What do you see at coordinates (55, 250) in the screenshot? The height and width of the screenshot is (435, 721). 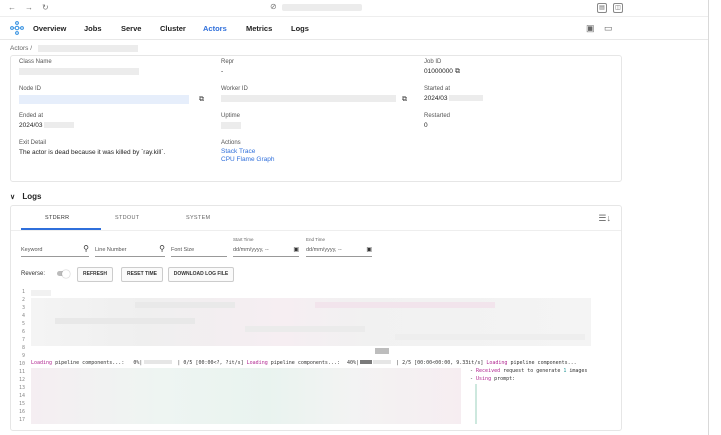 I see `keyword-input: Keyword ⚲` at bounding box center [55, 250].